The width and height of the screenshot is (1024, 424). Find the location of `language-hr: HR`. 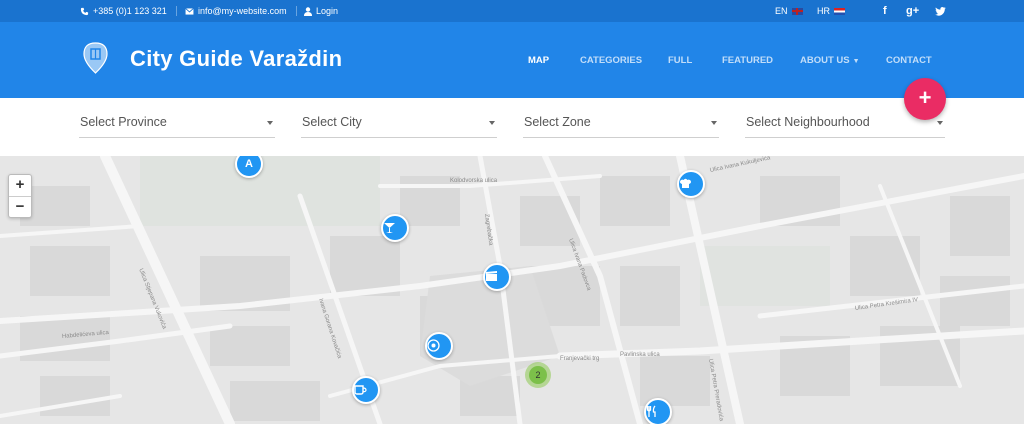

language-hr: HR is located at coordinates (831, 11).